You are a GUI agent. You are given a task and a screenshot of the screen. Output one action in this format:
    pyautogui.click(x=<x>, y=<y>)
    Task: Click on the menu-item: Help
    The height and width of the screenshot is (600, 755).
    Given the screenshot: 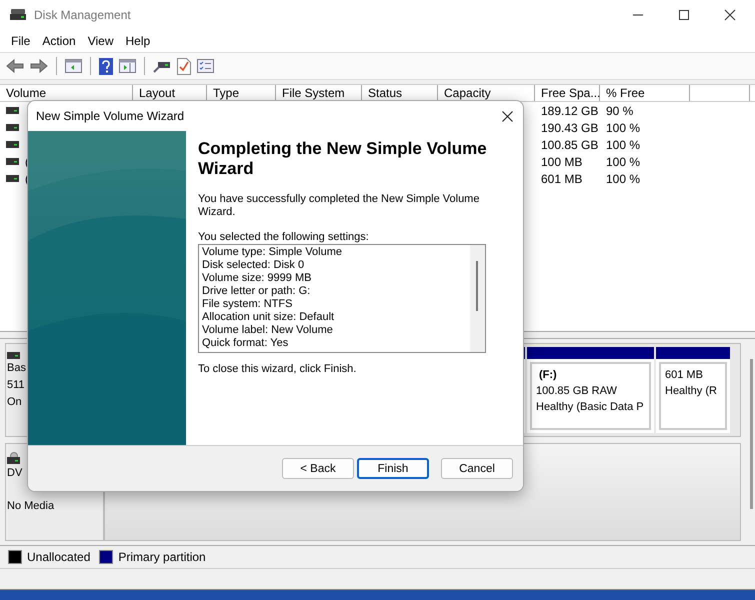 What is the action you would take?
    pyautogui.click(x=138, y=41)
    